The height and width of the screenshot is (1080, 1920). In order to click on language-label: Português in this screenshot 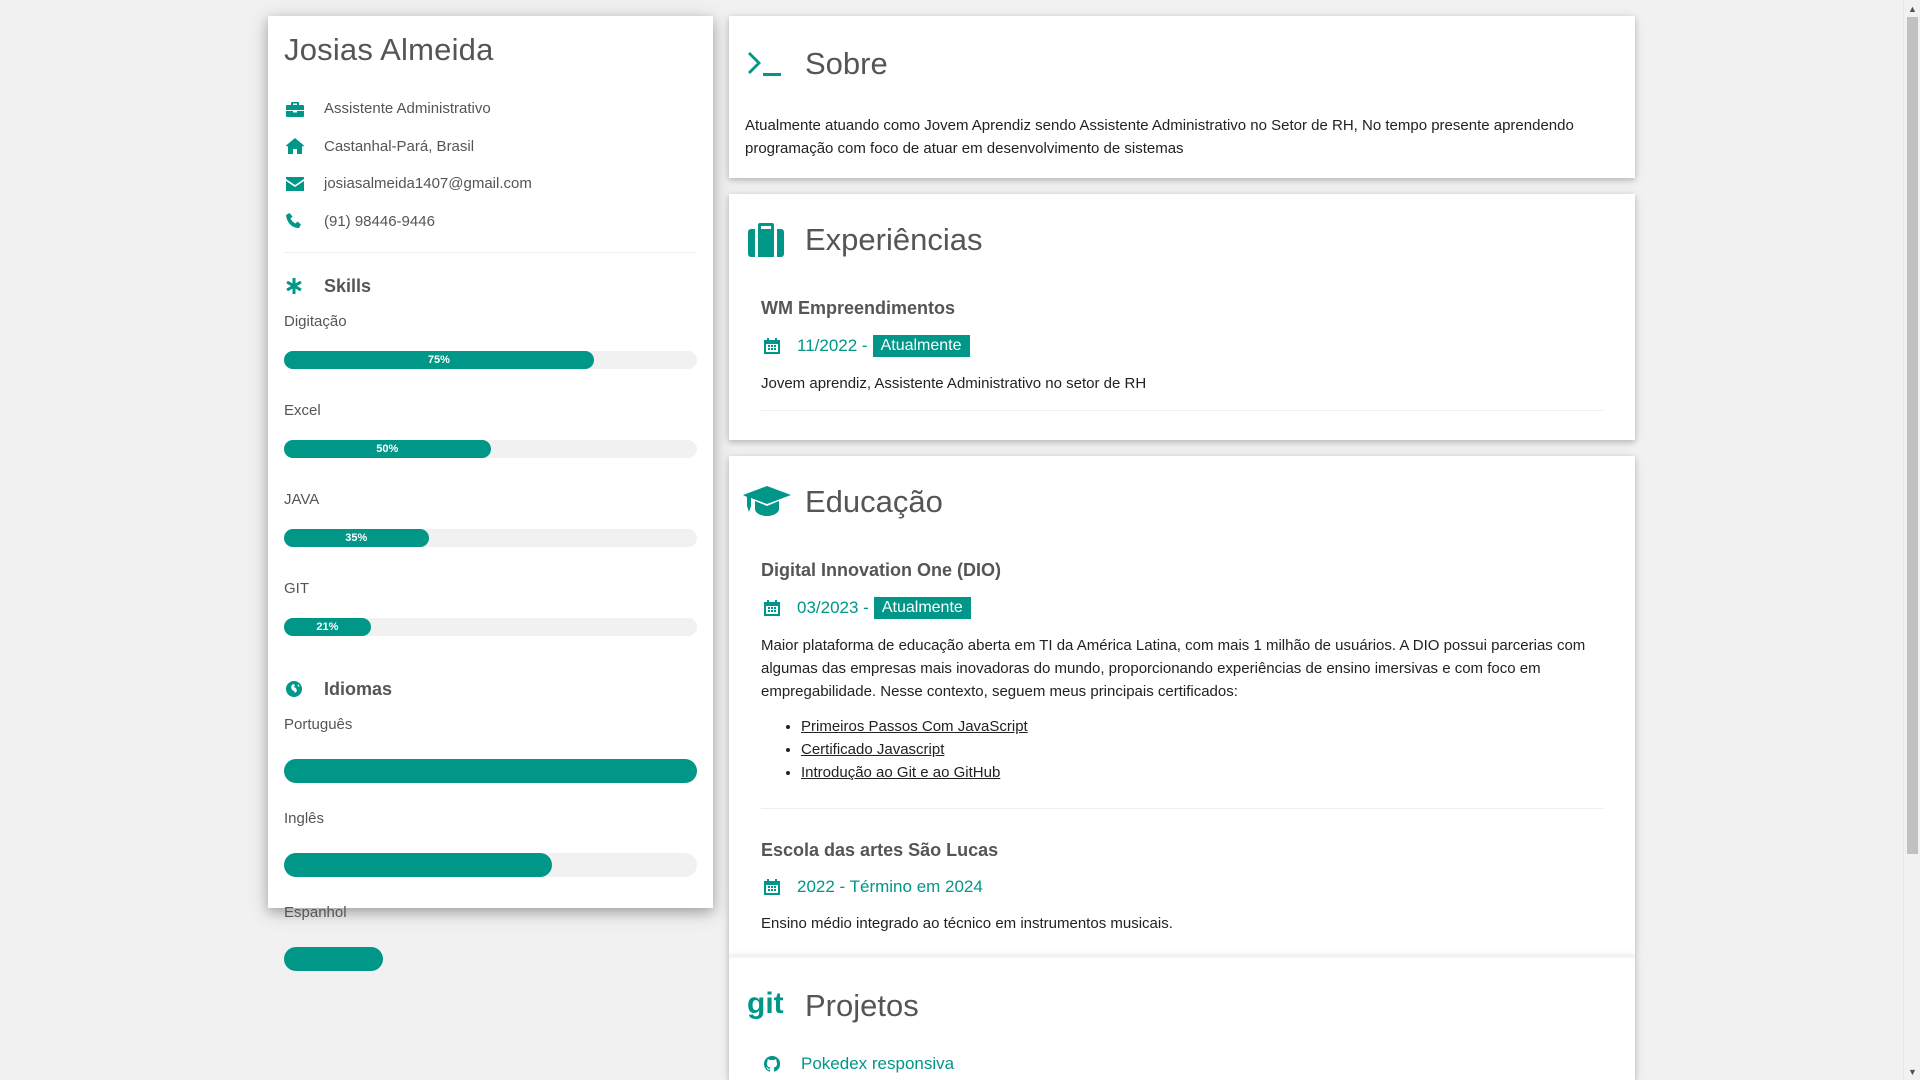, I will do `click(318, 724)`.